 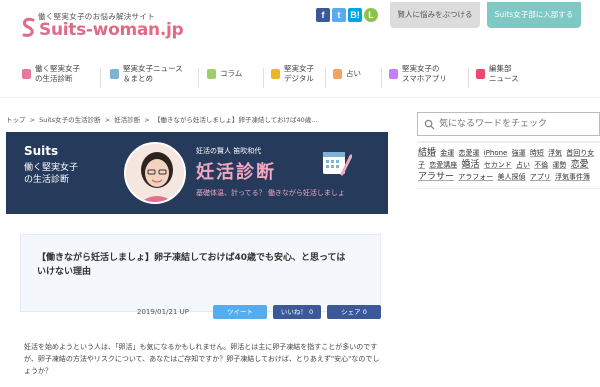 I want to click on nav-item-app: 堅実女子の スマホアプリ, so click(x=418, y=74).